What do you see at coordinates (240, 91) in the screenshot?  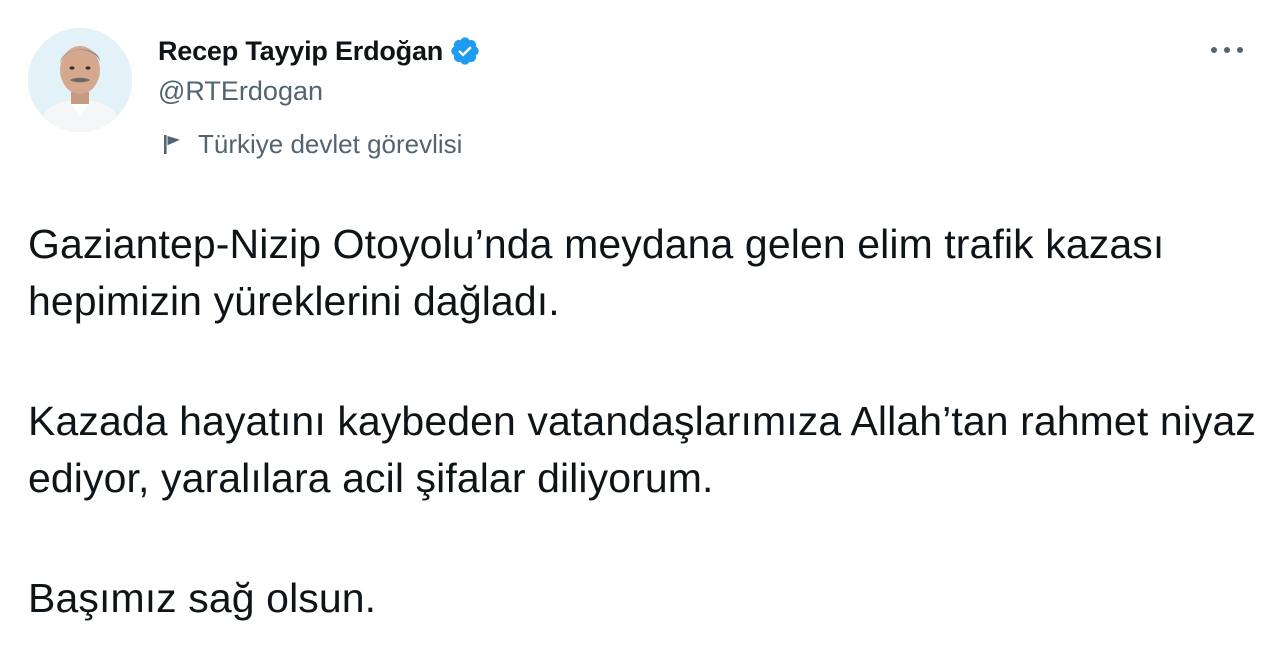 I see `author-handle: @RTErdogan` at bounding box center [240, 91].